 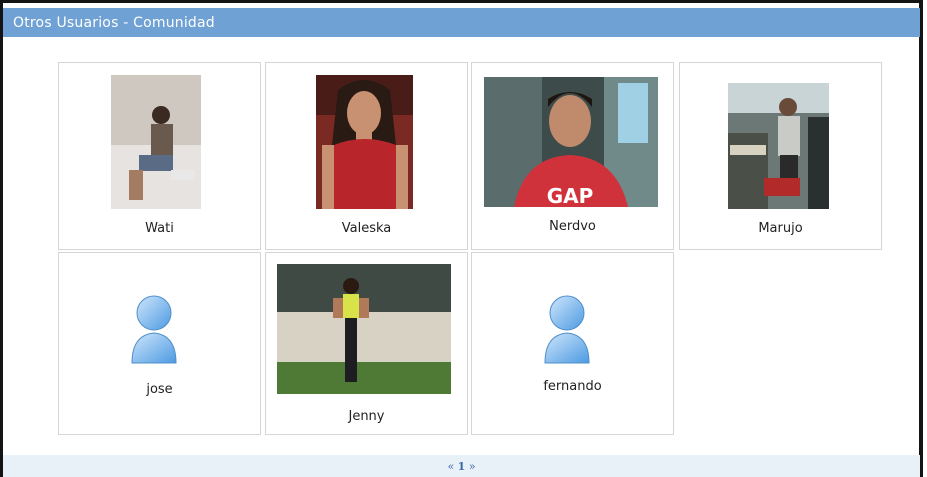 I want to click on user-card: jose, so click(x=159, y=343).